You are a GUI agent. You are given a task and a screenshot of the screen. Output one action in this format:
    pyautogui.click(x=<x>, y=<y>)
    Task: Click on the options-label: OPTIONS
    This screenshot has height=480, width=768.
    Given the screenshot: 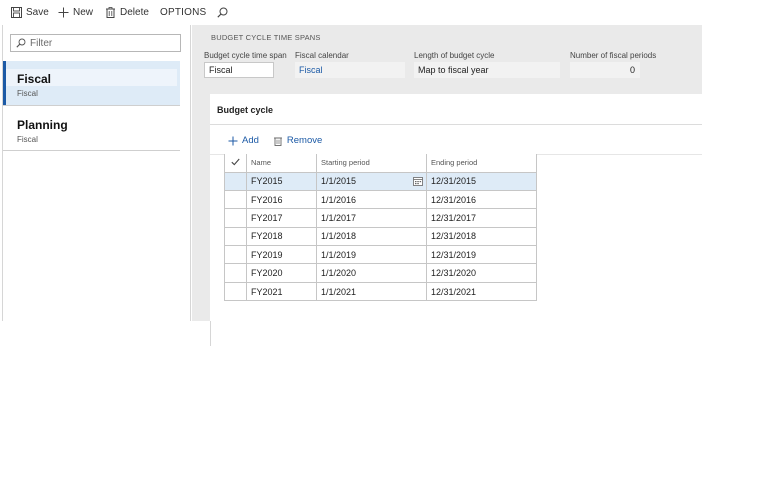 What is the action you would take?
    pyautogui.click(x=183, y=12)
    